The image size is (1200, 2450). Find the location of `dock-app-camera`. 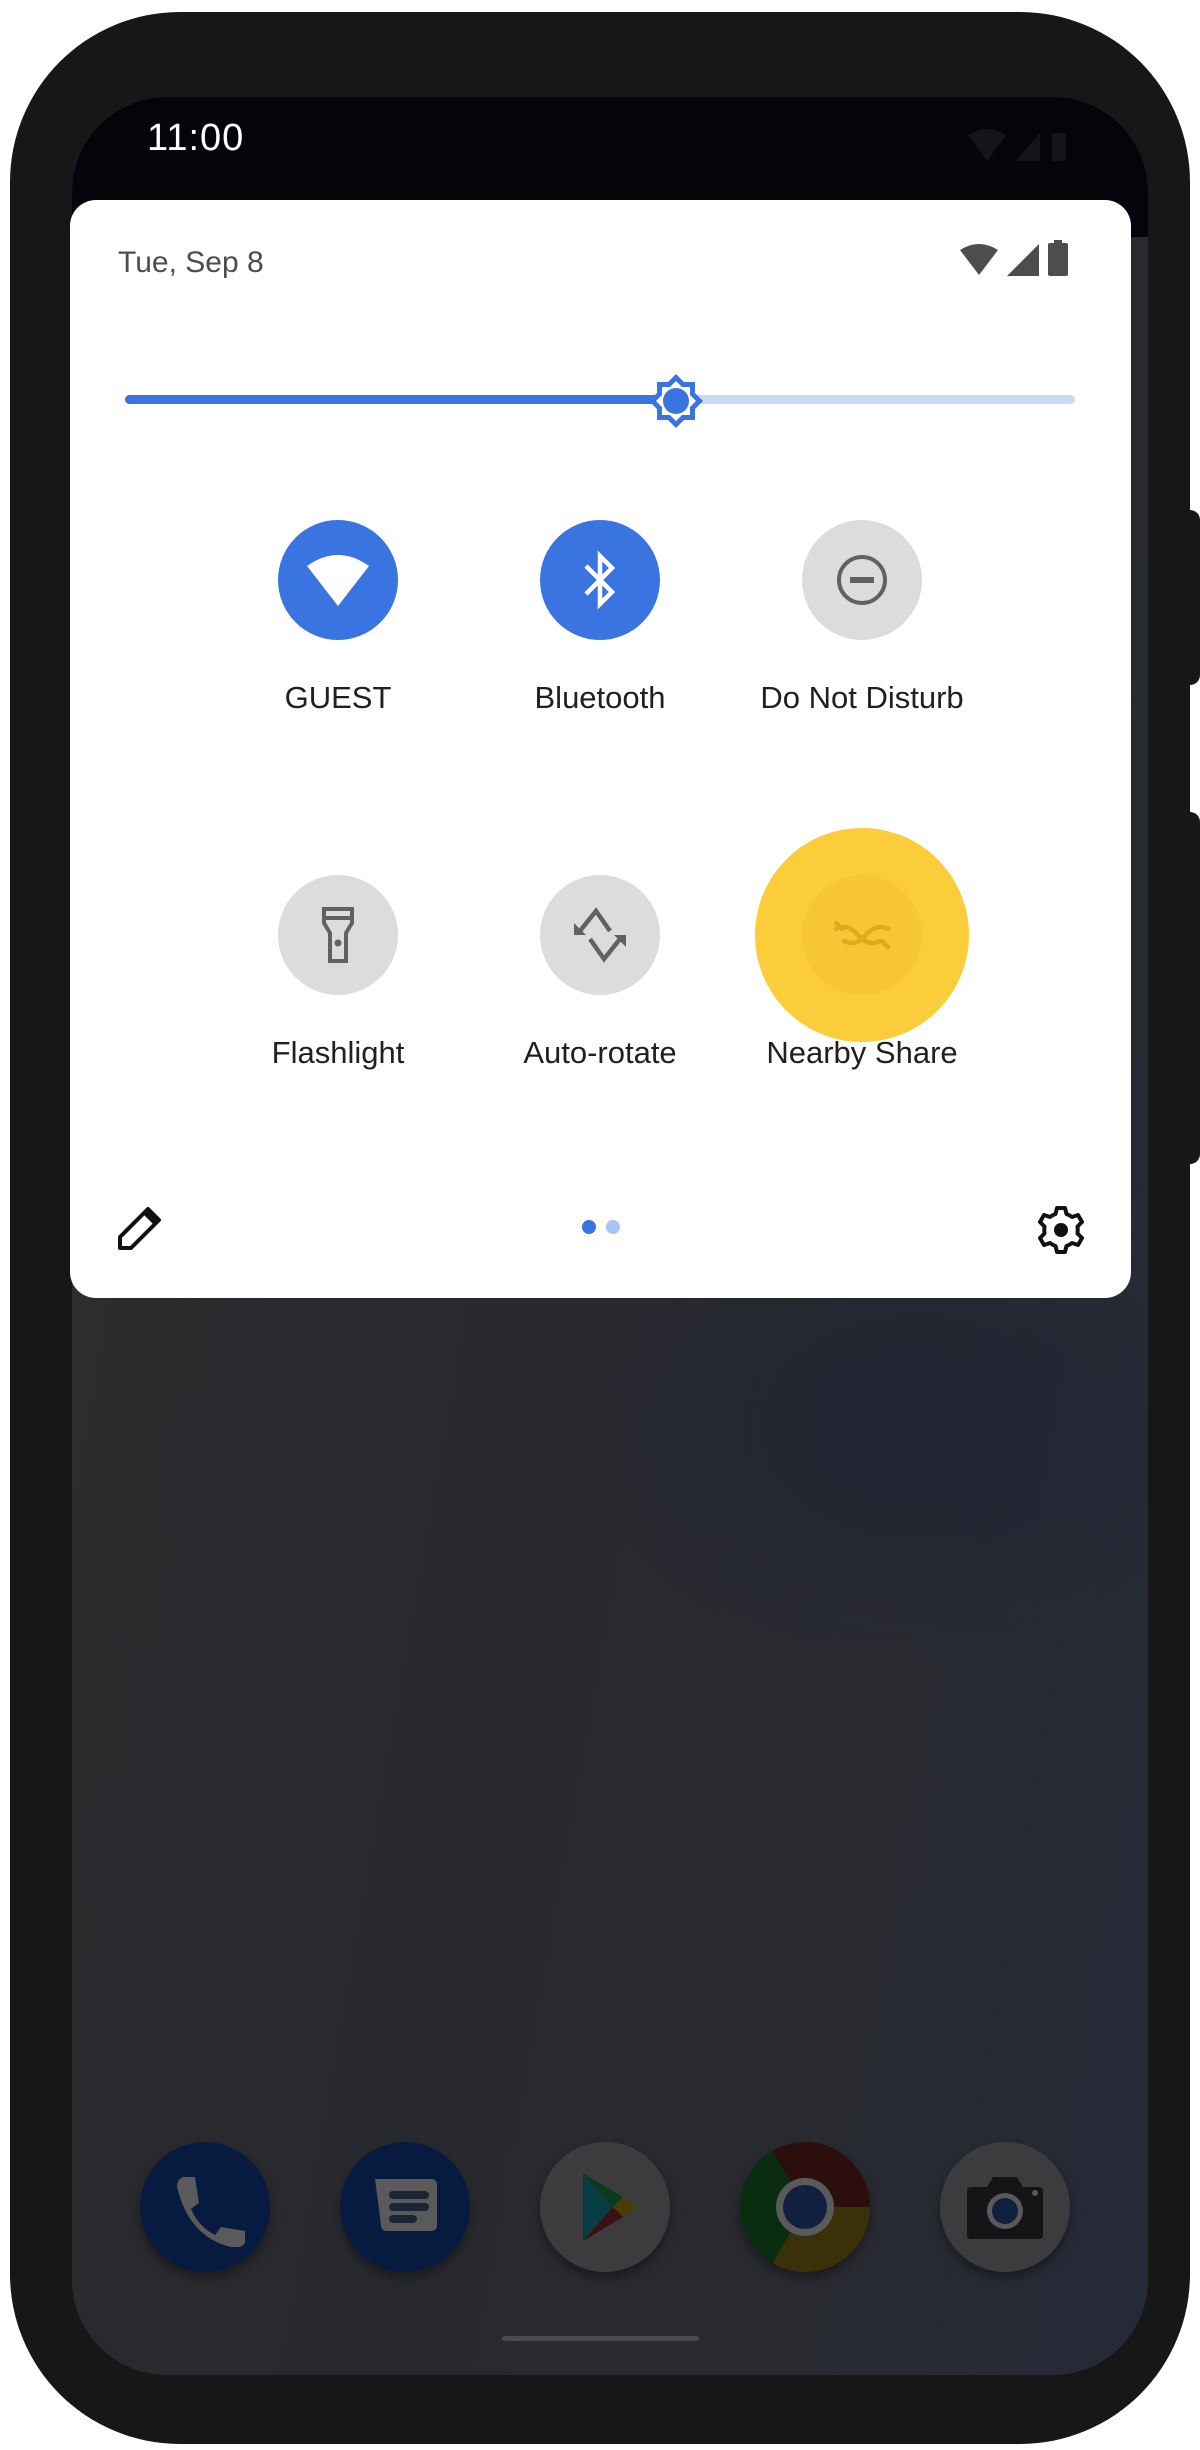

dock-app-camera is located at coordinates (1005, 2207).